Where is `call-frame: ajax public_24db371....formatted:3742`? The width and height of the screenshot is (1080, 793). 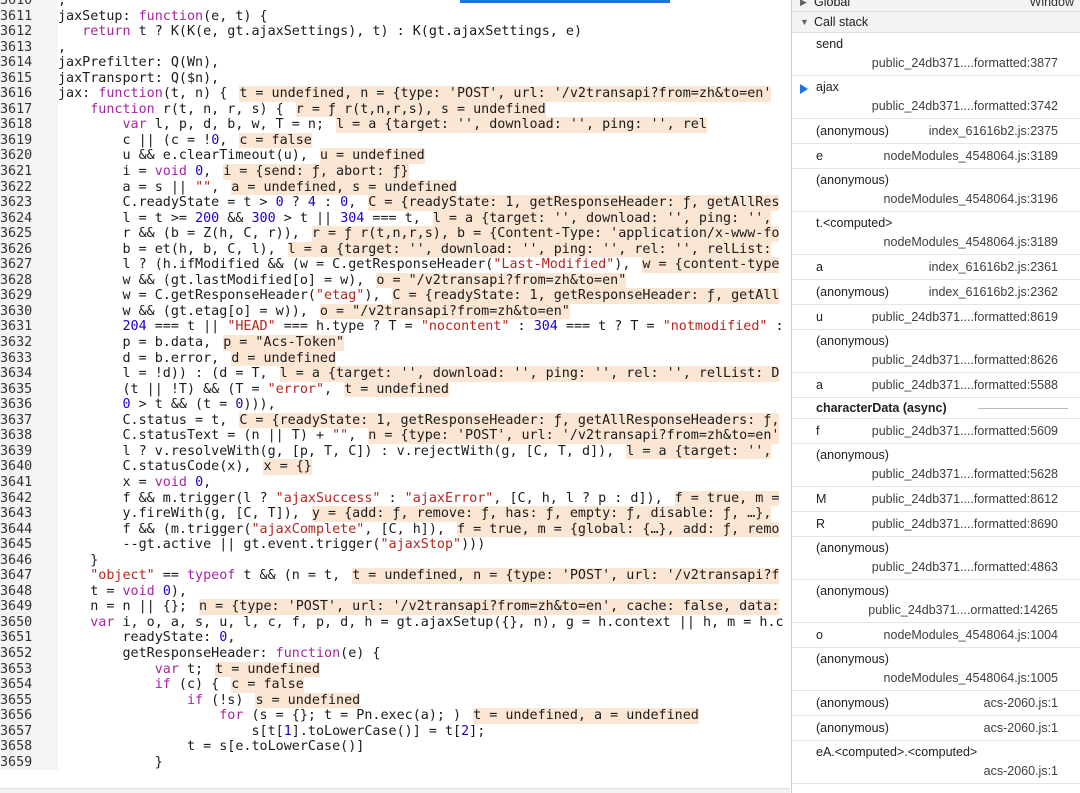
call-frame: ajax public_24db371....formatted:3742 is located at coordinates (936, 97).